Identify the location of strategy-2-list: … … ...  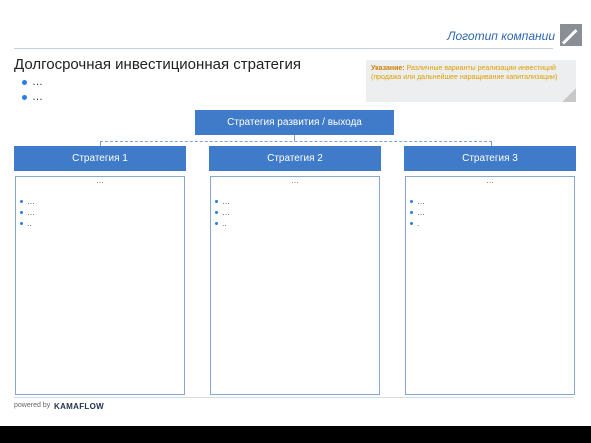
(222, 212).